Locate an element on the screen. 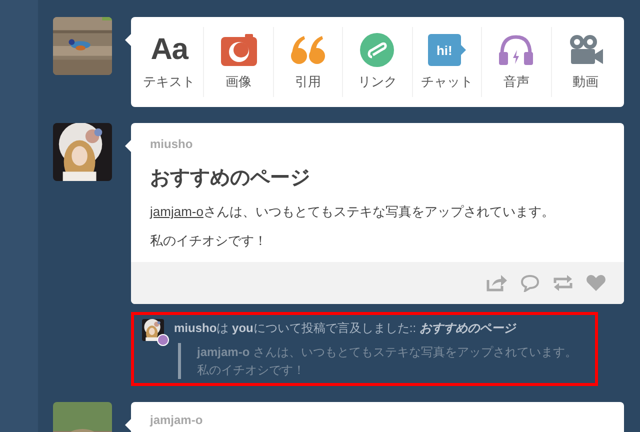  camera-icon is located at coordinates (238, 50).